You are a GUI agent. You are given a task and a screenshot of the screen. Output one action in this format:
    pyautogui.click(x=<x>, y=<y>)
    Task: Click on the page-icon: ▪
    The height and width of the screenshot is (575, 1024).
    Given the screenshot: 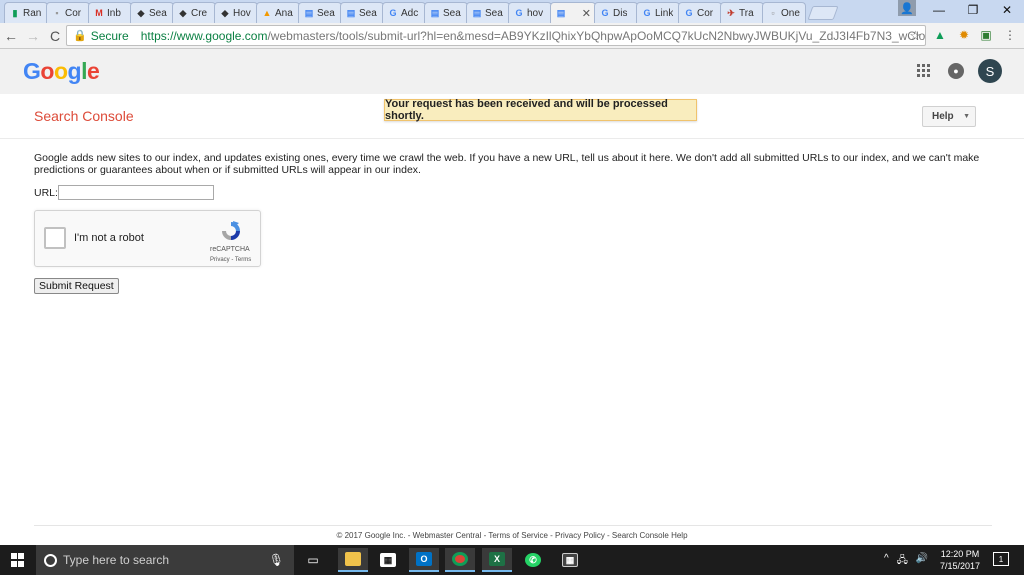 What is the action you would take?
    pyautogui.click(x=57, y=13)
    